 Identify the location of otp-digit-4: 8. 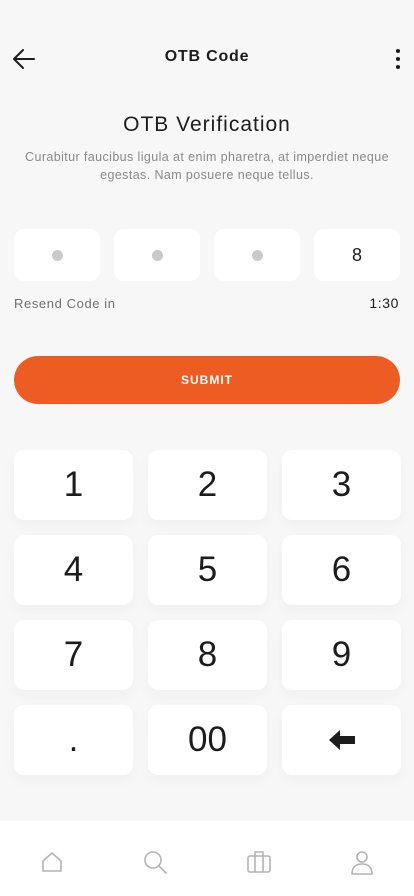
(357, 255).